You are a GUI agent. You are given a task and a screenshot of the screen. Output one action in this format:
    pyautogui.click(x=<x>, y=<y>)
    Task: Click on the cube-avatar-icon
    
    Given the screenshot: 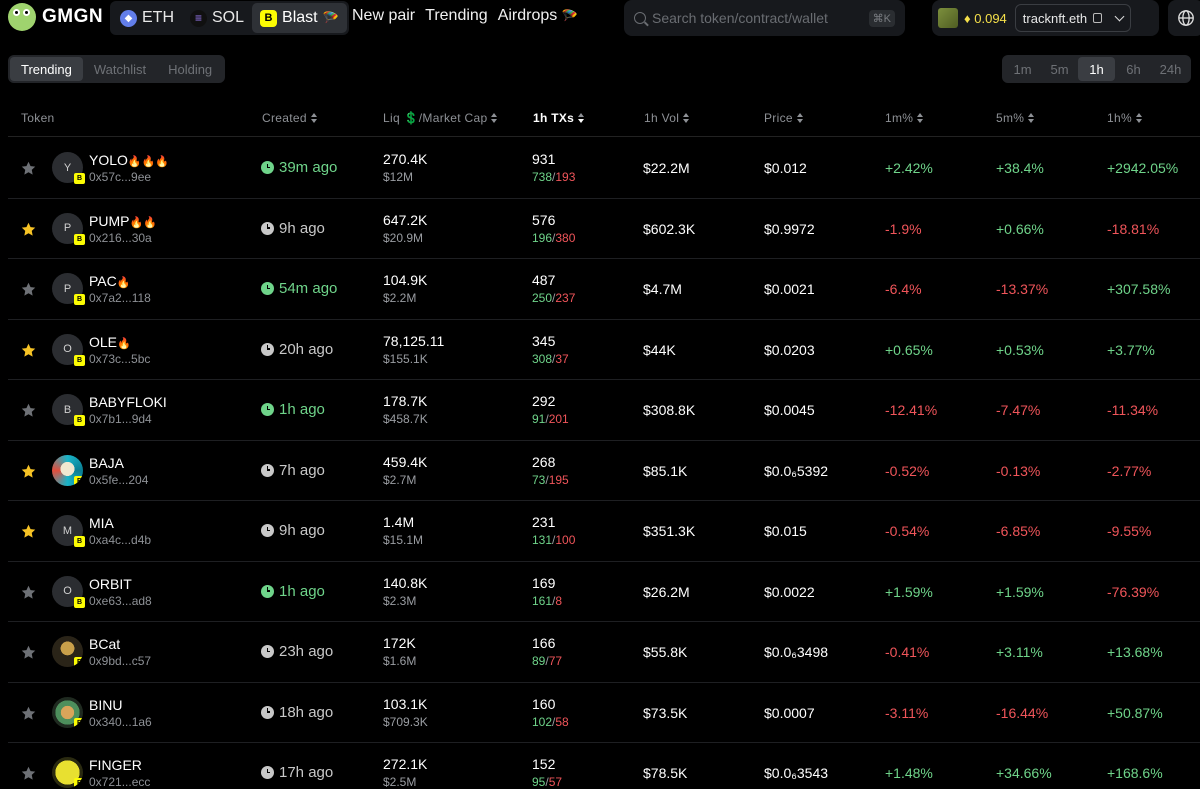 What is the action you would take?
    pyautogui.click(x=948, y=18)
    